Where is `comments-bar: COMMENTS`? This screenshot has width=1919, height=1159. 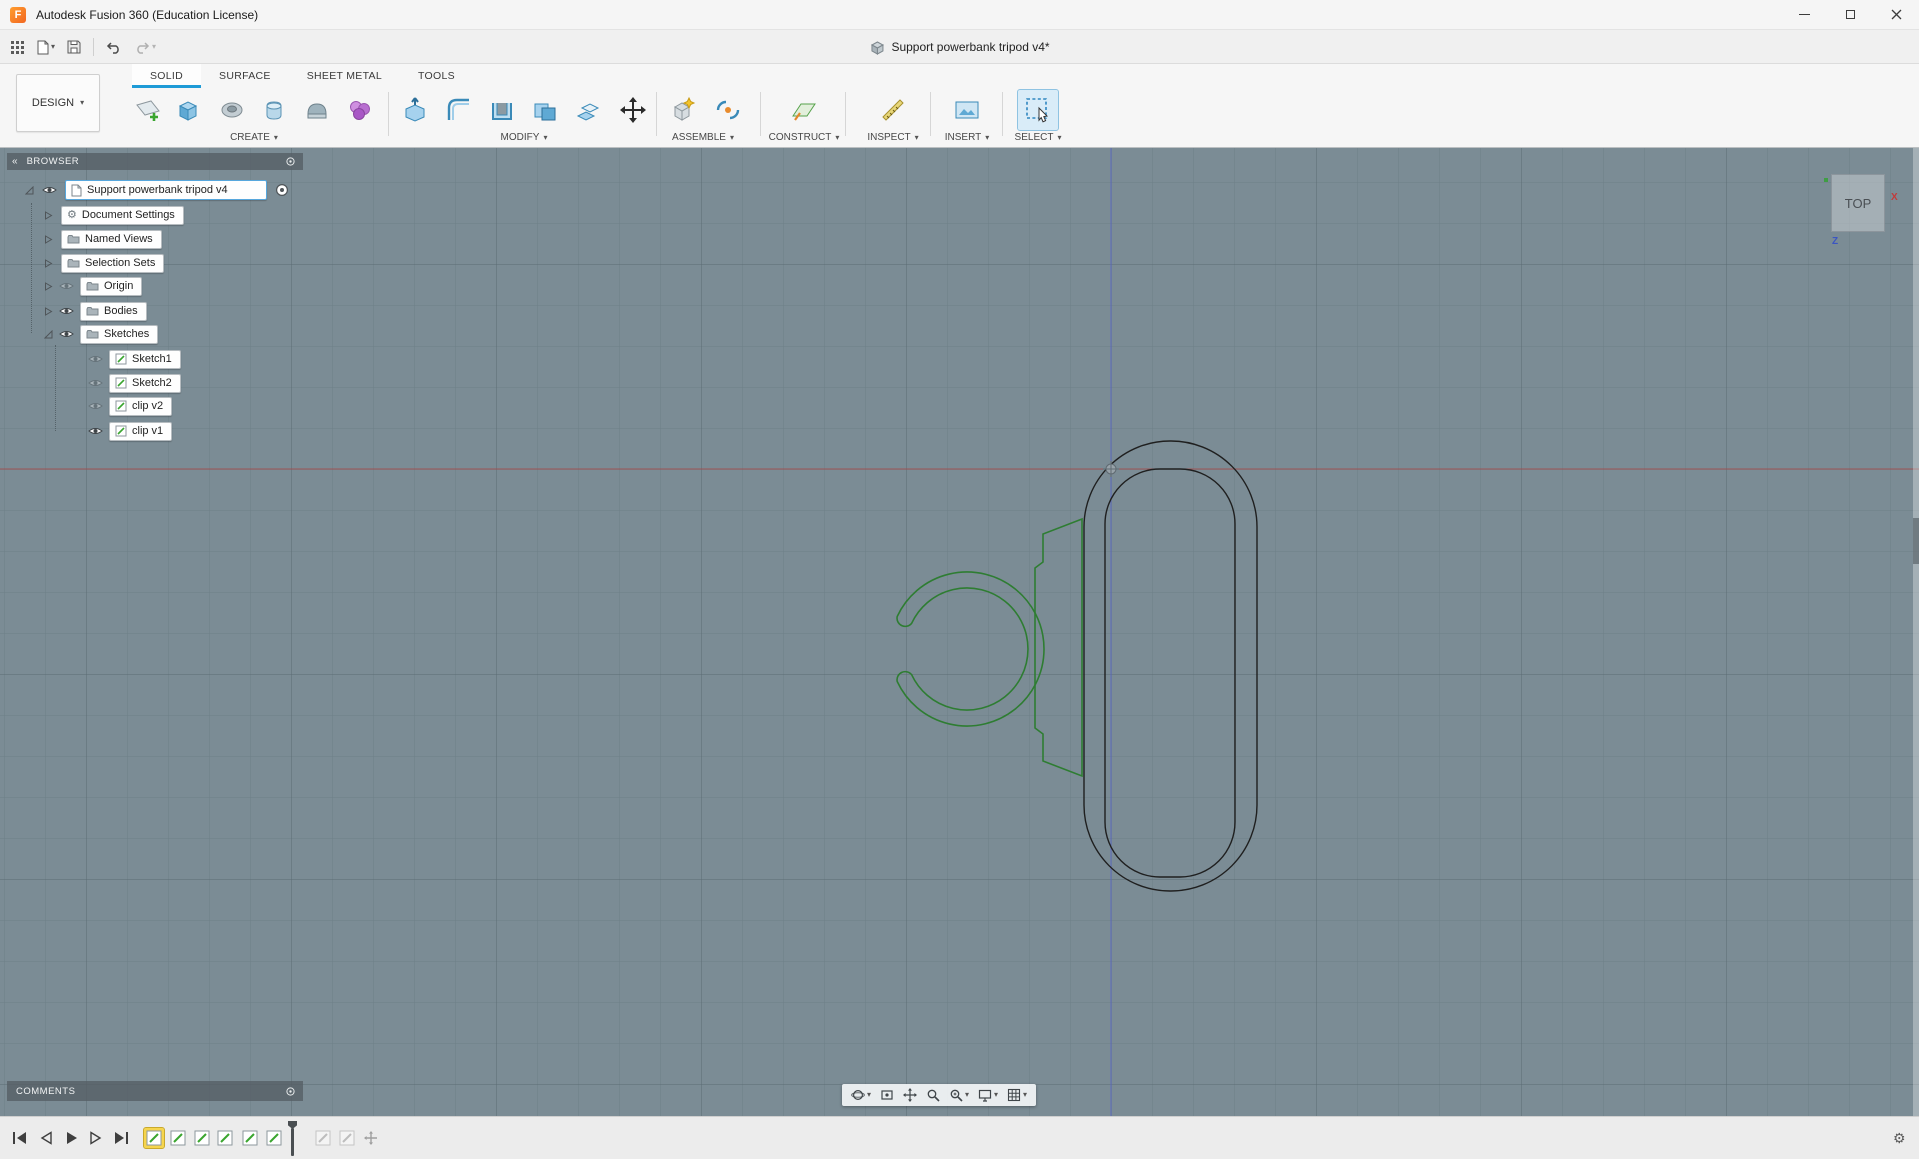 comments-bar: COMMENTS is located at coordinates (155, 1091).